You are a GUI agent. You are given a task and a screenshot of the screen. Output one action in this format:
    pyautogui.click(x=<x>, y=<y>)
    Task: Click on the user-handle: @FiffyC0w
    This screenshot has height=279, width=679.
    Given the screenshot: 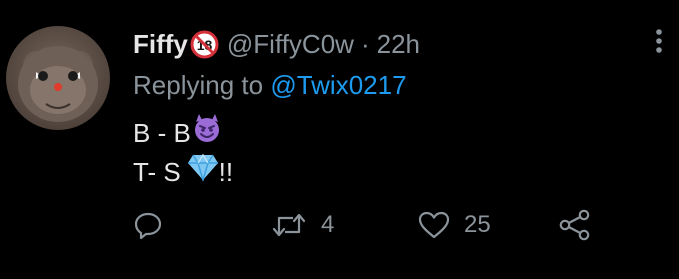 What is the action you would take?
    pyautogui.click(x=290, y=44)
    